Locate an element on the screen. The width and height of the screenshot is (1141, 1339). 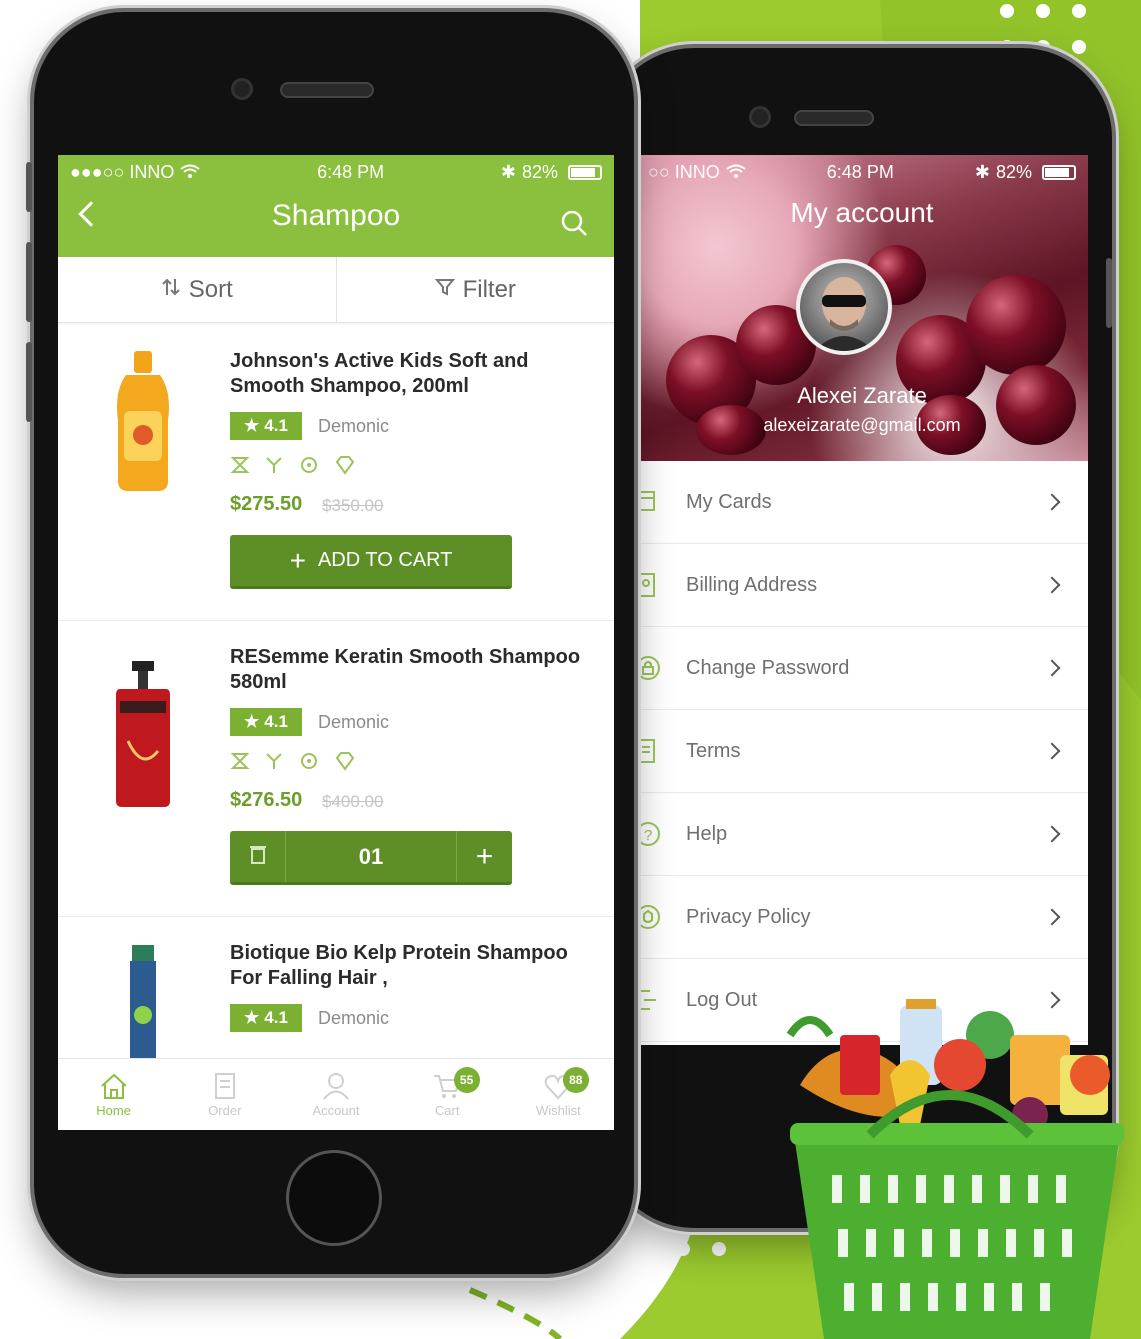
add-to-cart-button: + ADD TO CART is located at coordinates (371, 562).